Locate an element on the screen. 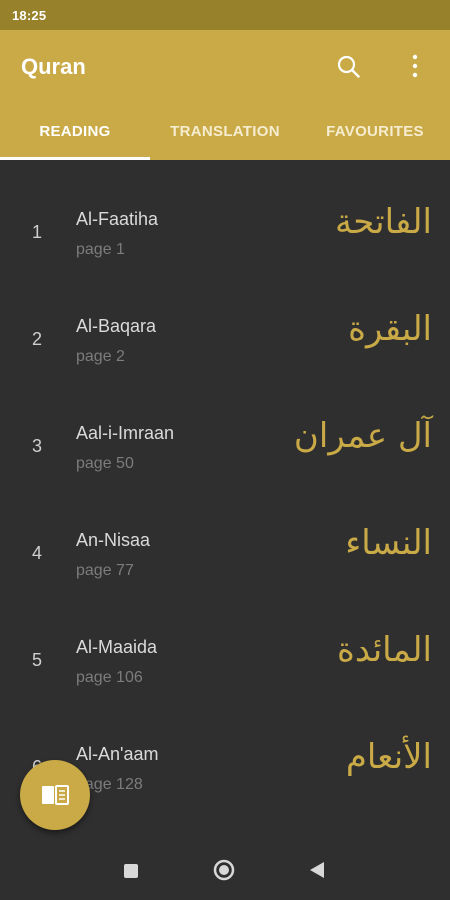 The width and height of the screenshot is (450, 900). surah-row: 2 Al-Baqara page 2 البقرة is located at coordinates (225, 320).